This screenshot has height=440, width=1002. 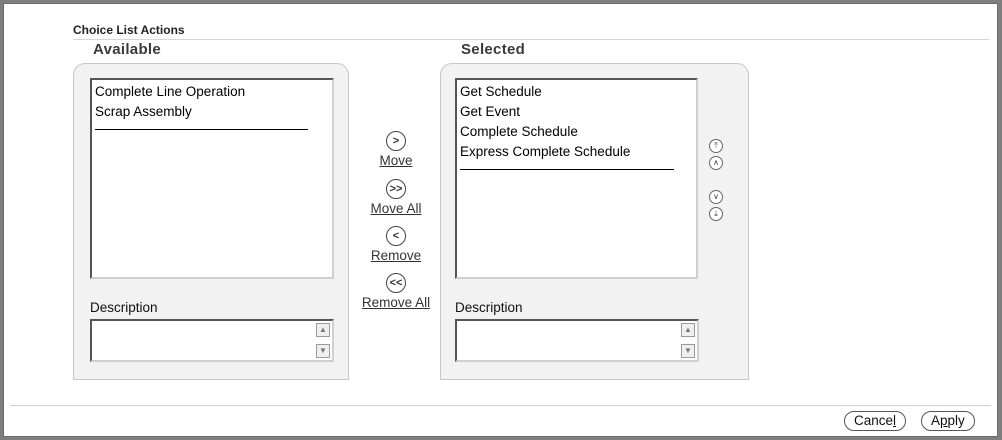 What do you see at coordinates (576, 152) in the screenshot?
I see `list-item: Express Complete Schedule` at bounding box center [576, 152].